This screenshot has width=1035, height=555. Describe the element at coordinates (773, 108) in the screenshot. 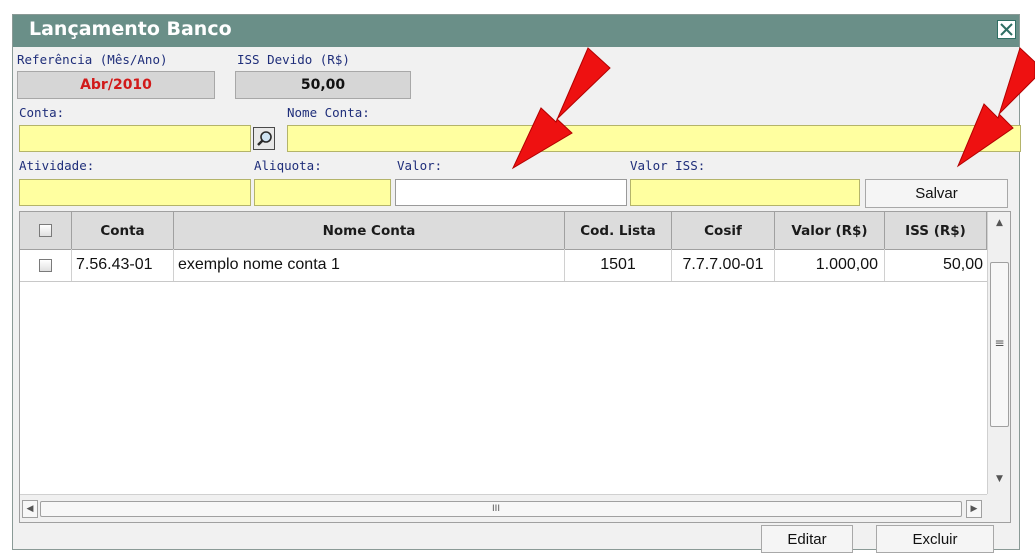

I see `annotation-arrows` at that location.